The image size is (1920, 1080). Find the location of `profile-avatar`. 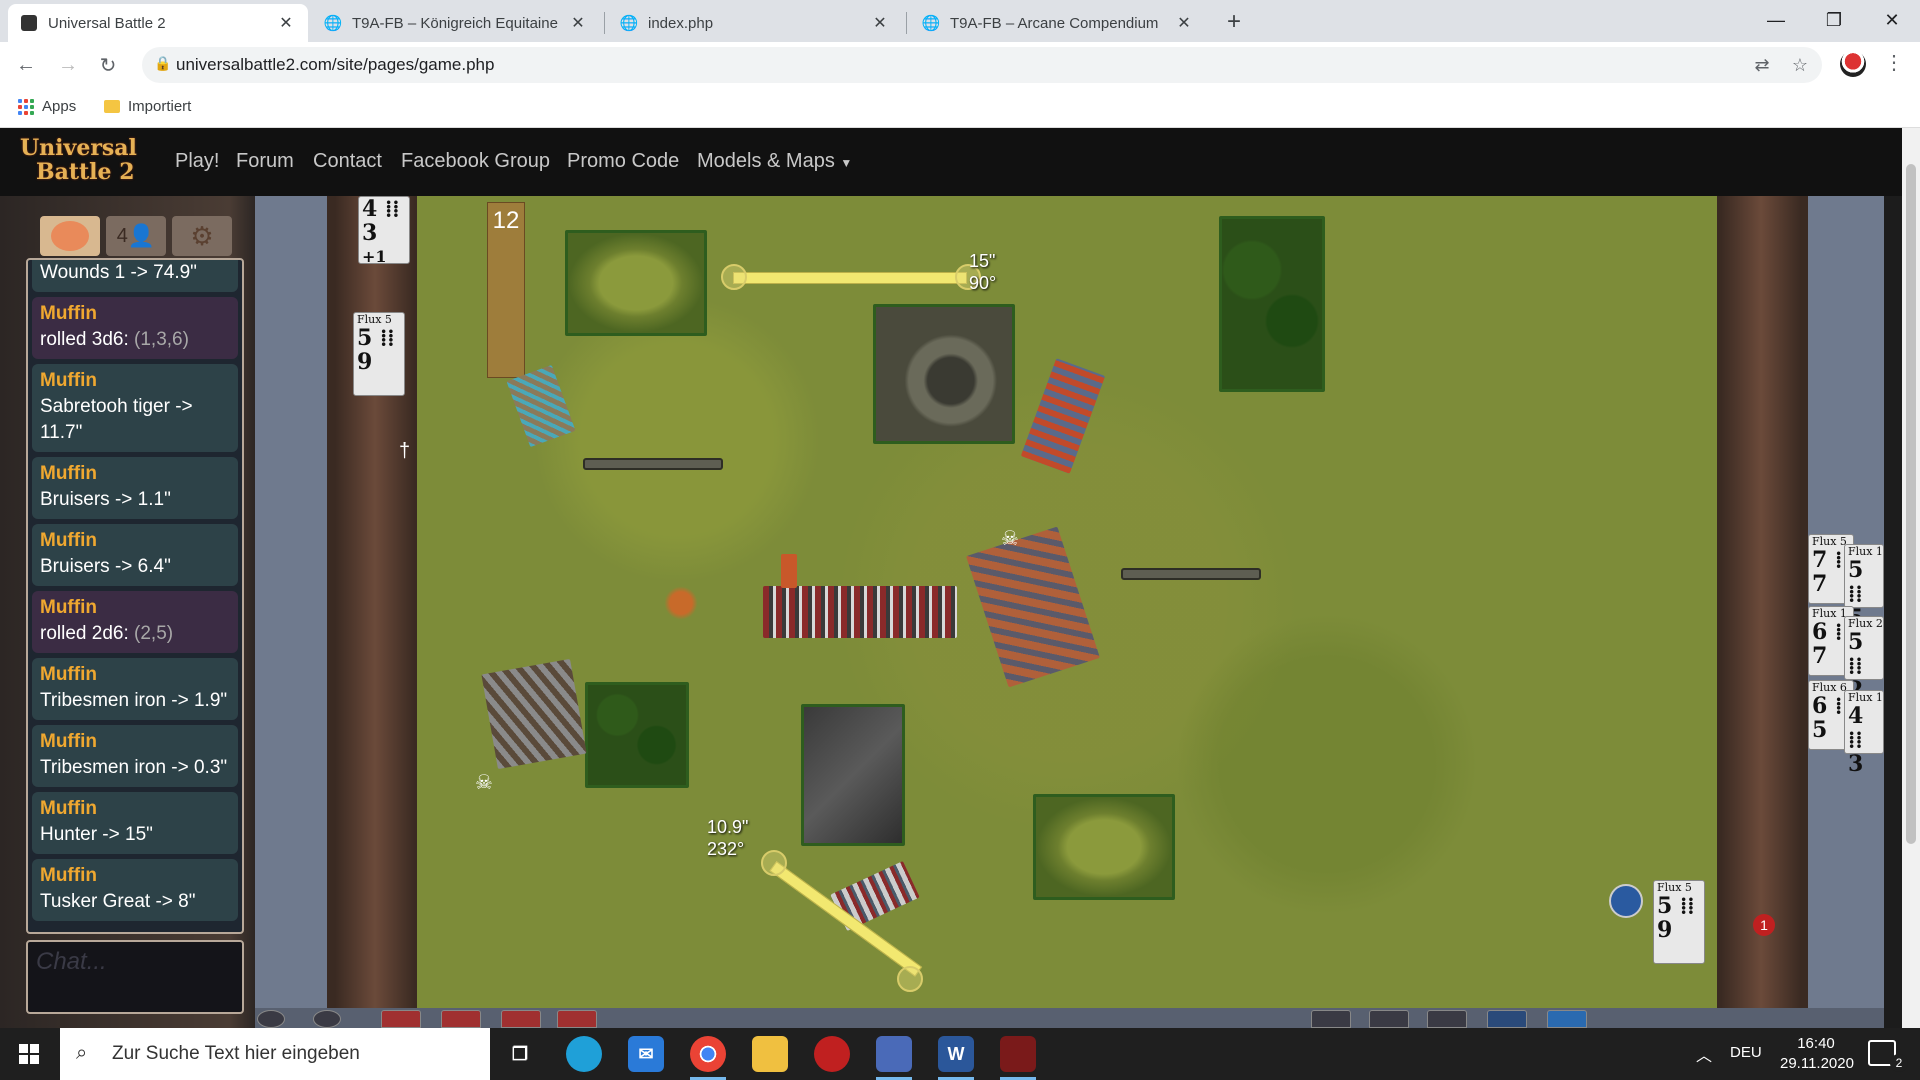

profile-avatar is located at coordinates (1853, 64).